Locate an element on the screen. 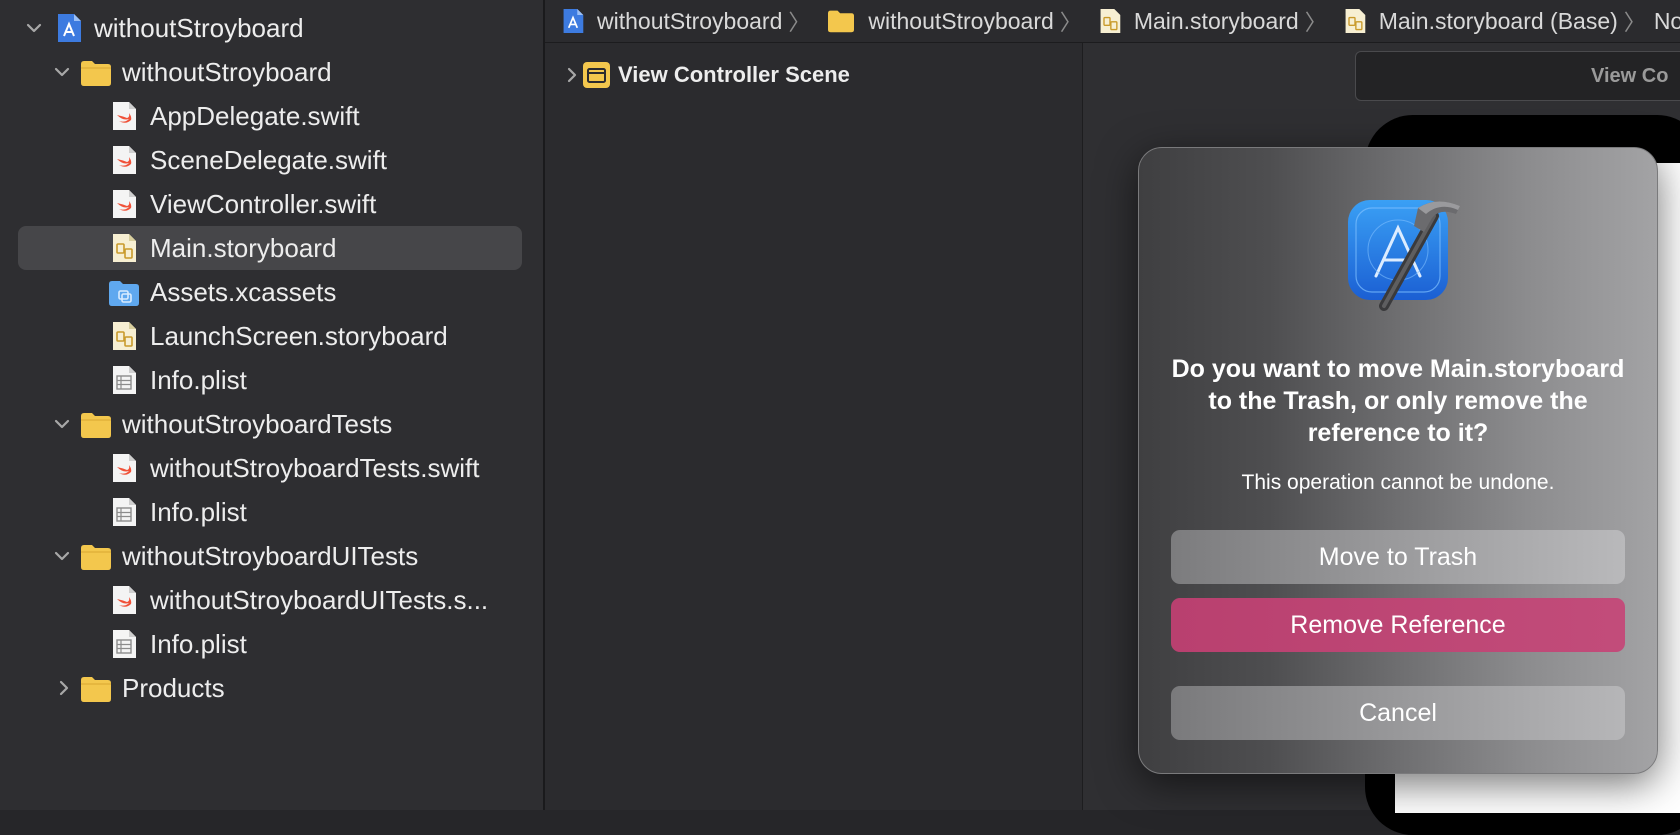 The image size is (1680, 835). navigator-item-folder: withoutStroyboard is located at coordinates (271, 72).